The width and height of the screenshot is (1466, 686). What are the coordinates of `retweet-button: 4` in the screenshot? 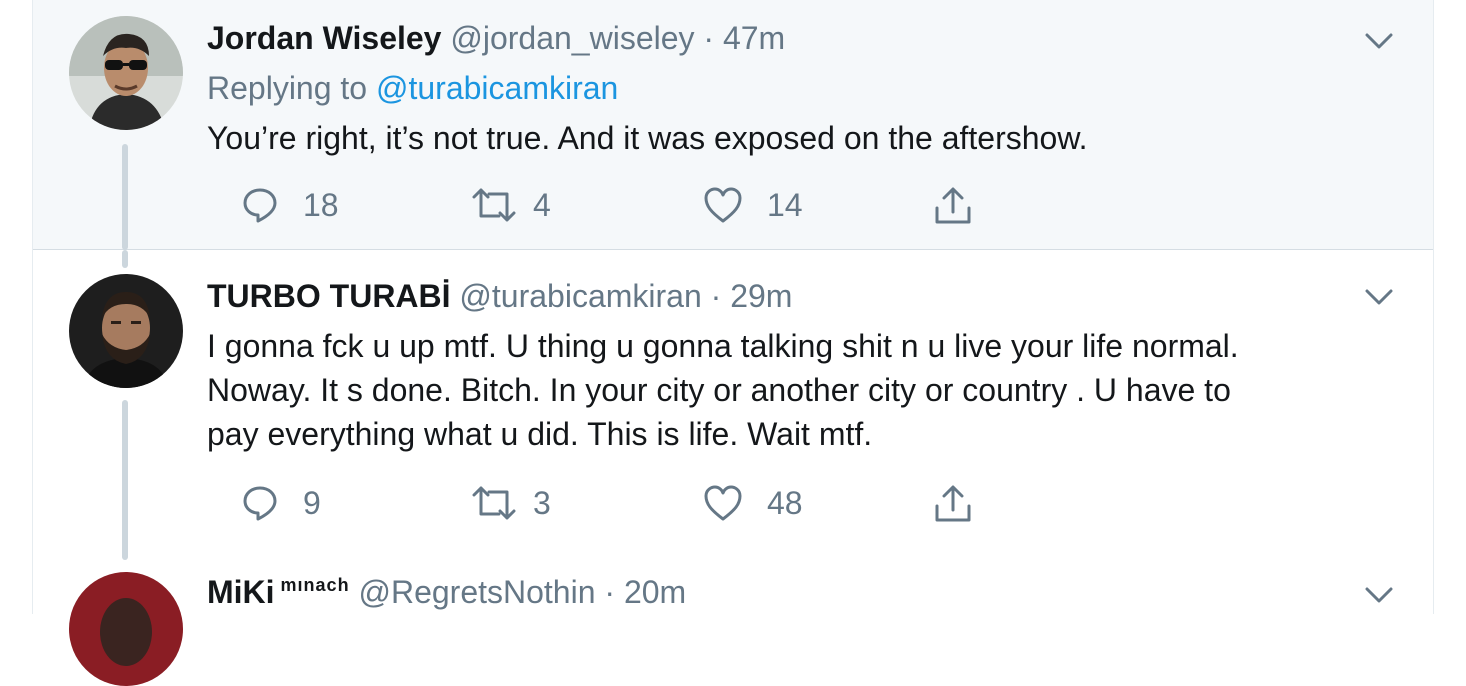 It's located at (511, 205).